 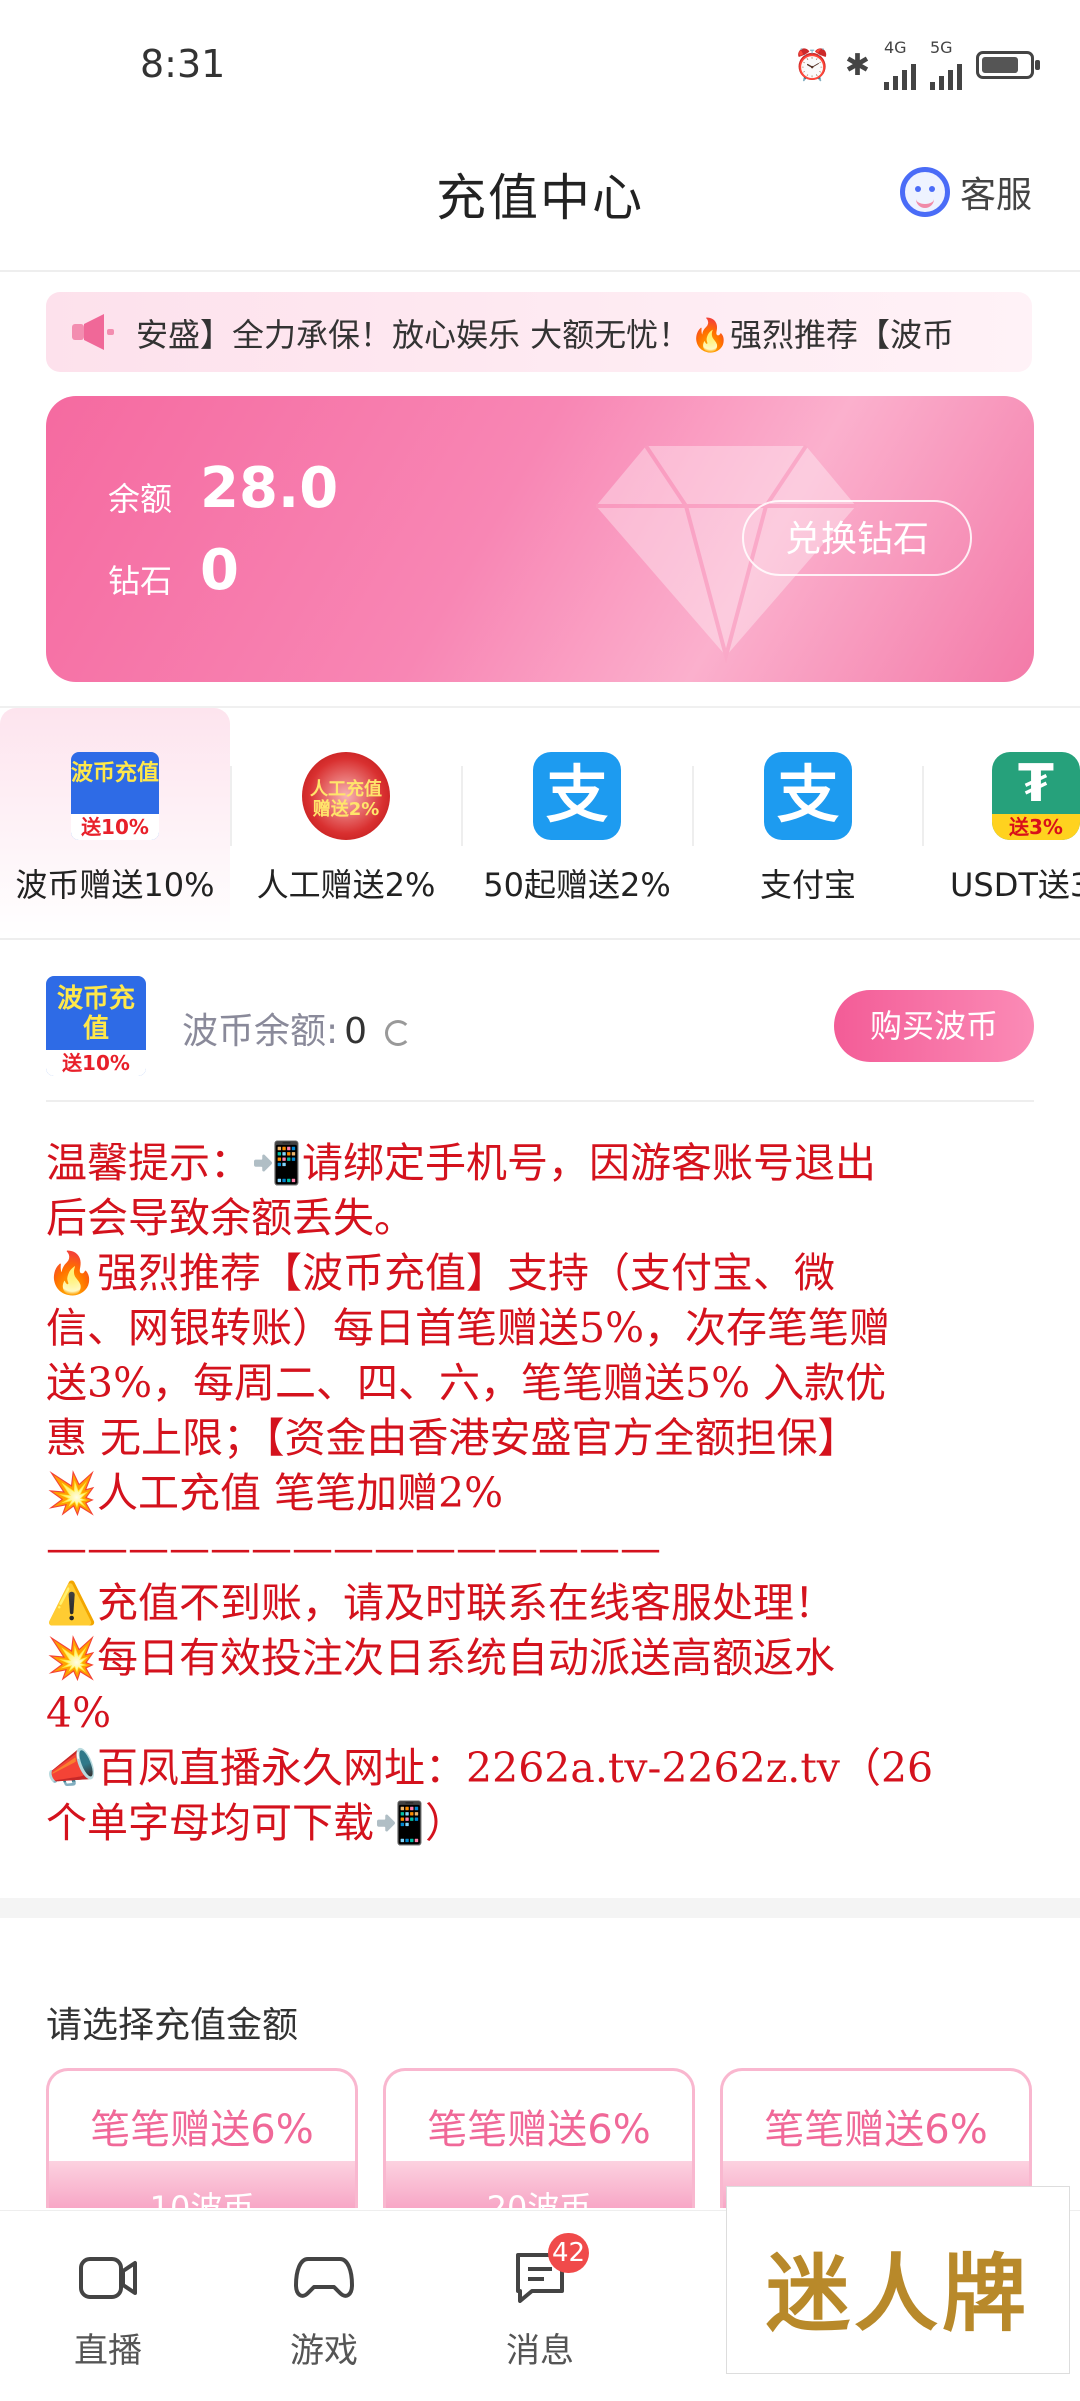 I want to click on payment-tab-alipay: 支 支付宝, so click(x=808, y=822).